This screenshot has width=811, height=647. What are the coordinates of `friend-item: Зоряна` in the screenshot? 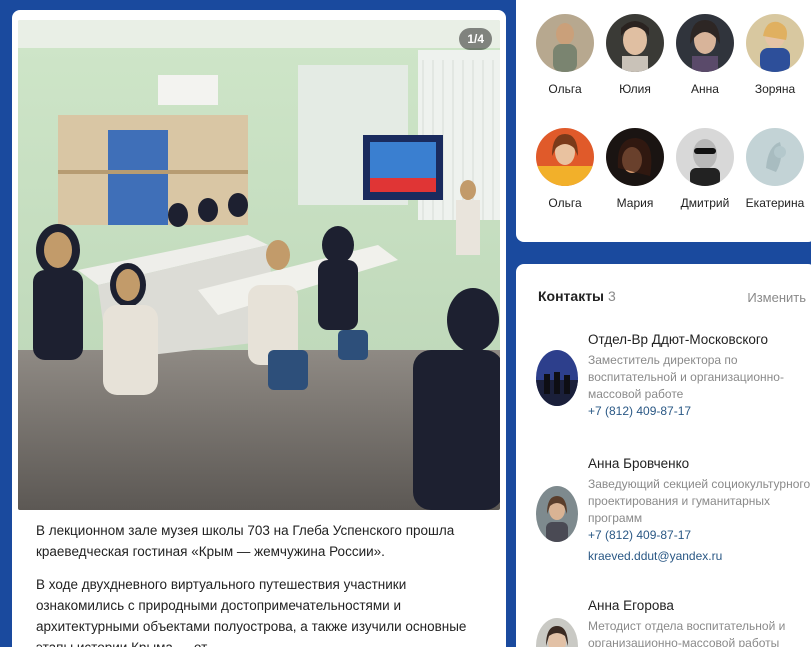 It's located at (775, 55).